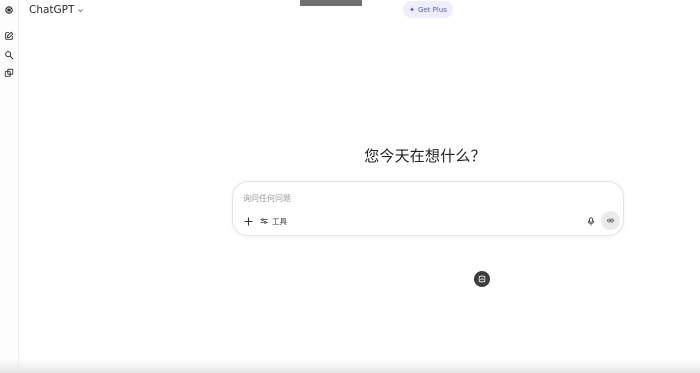 Image resolution: width=700 pixels, height=373 pixels. I want to click on model-name: ChatGPT, so click(52, 10).